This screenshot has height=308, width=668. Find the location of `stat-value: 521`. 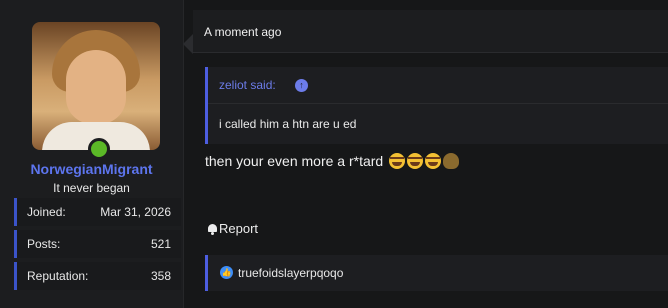

stat-value: 521 is located at coordinates (160, 244).